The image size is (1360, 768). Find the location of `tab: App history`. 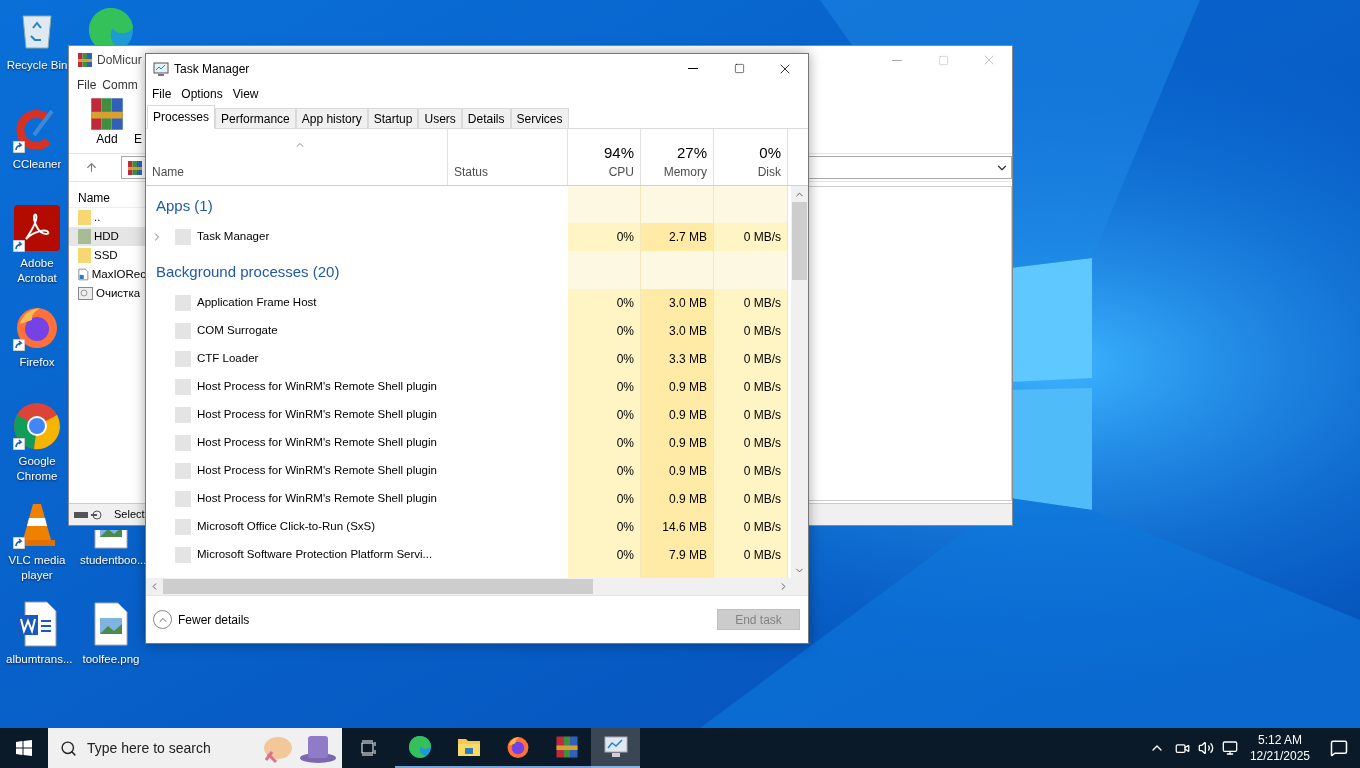

tab: App history is located at coordinates (331, 118).